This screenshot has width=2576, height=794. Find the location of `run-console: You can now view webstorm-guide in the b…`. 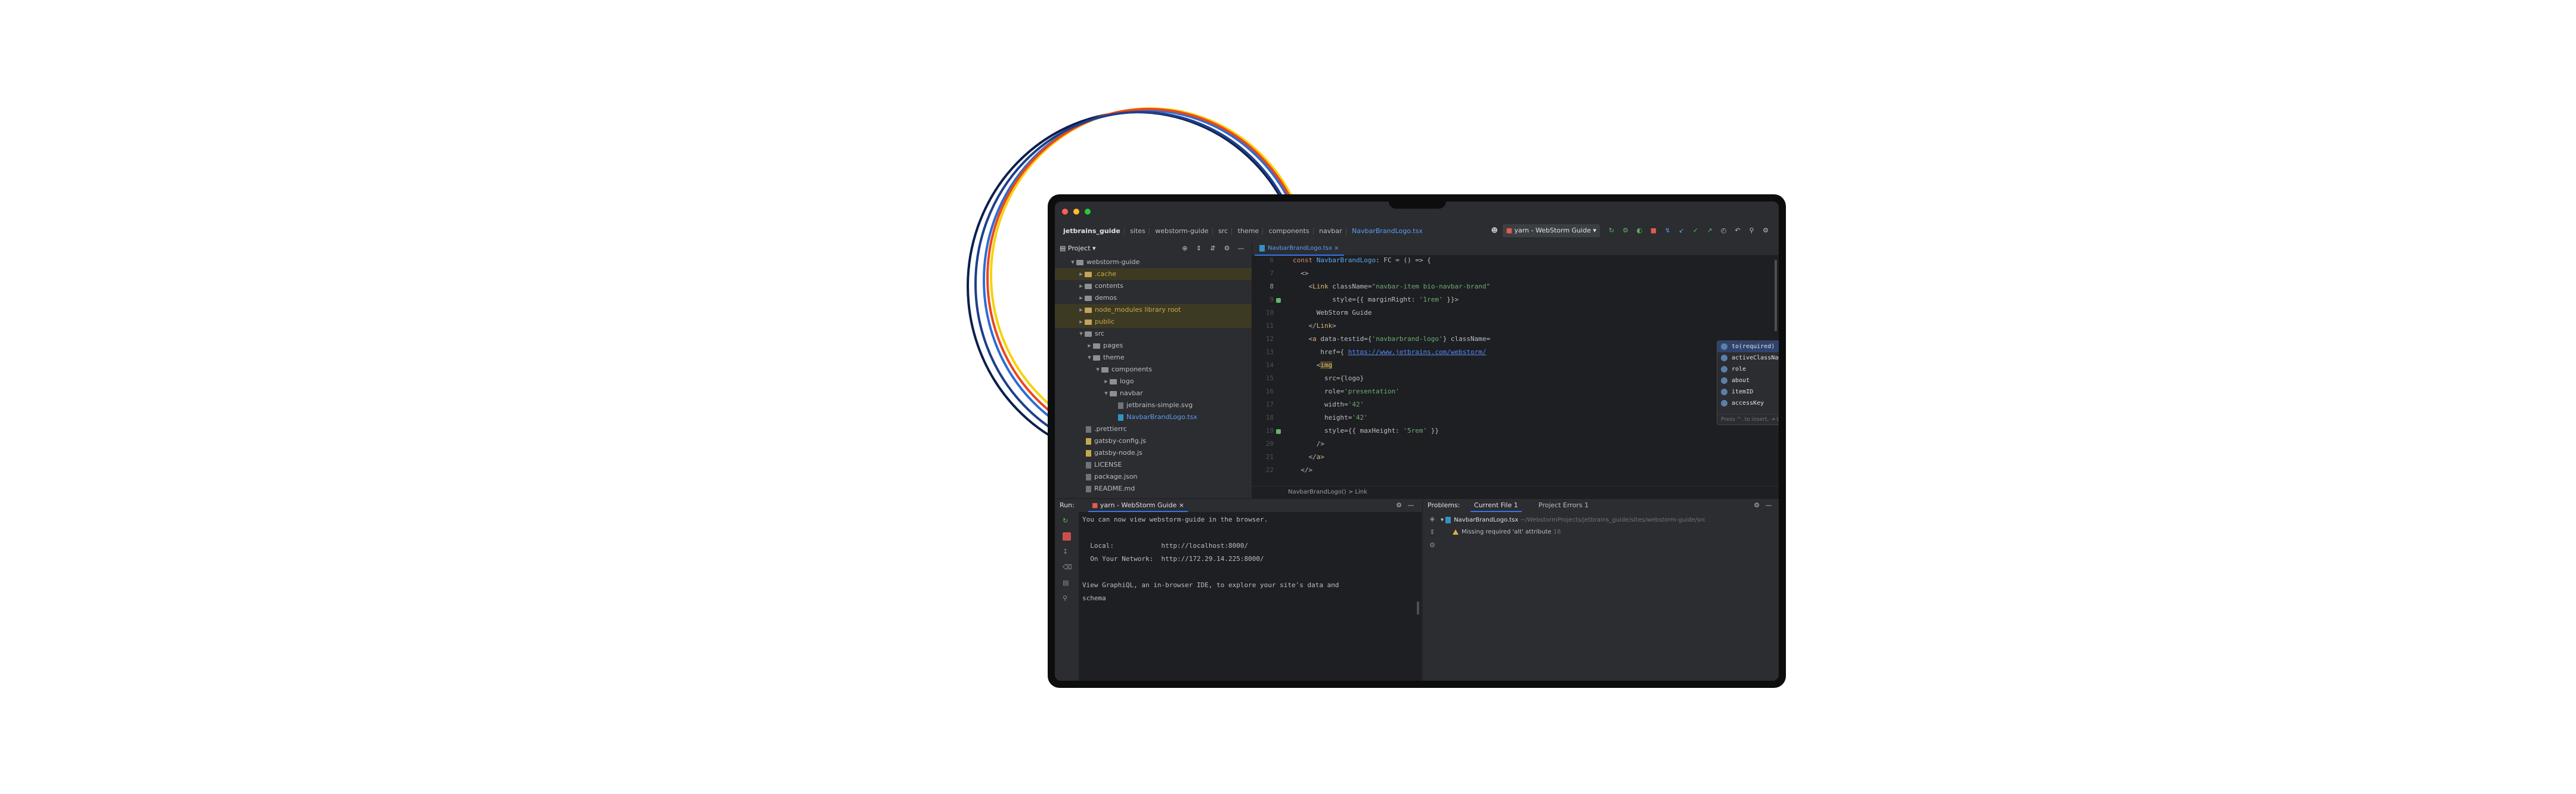

run-console: You can now view webstorm-guide in the b… is located at coordinates (1251, 596).